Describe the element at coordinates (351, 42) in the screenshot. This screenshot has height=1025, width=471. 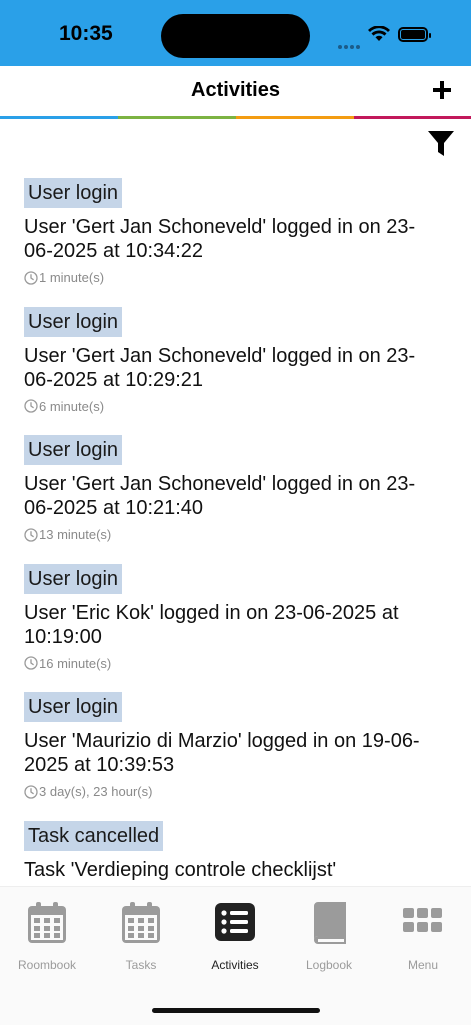
I see `cellular-signal-icon` at that location.